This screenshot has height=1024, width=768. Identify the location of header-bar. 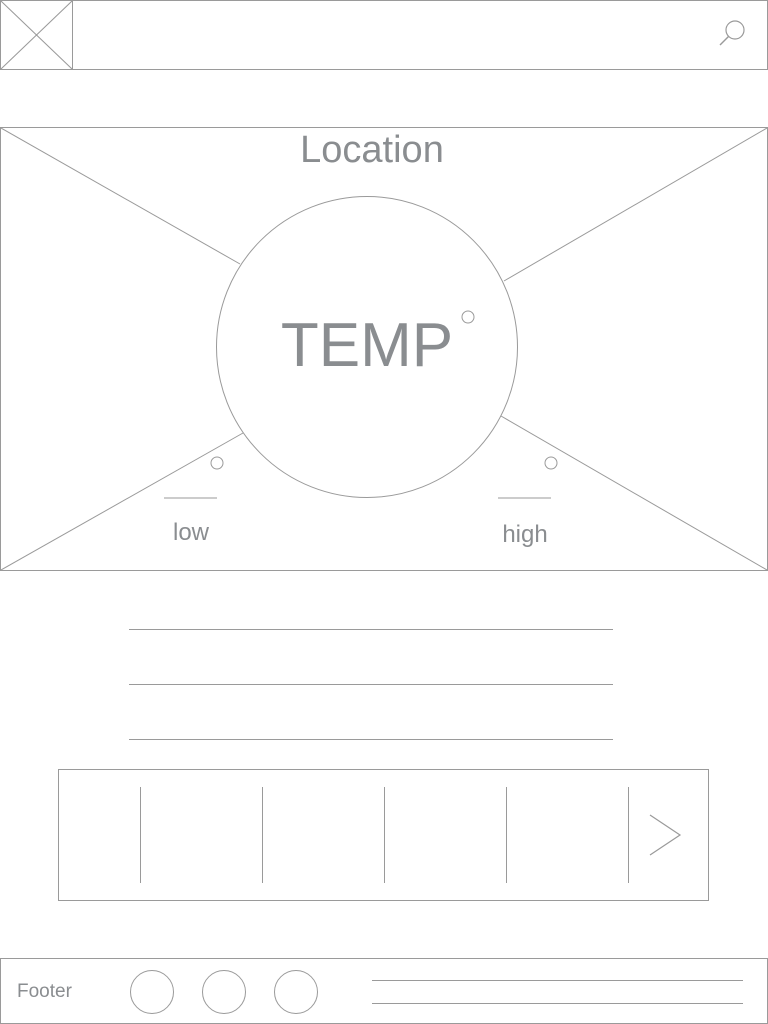
(384, 35).